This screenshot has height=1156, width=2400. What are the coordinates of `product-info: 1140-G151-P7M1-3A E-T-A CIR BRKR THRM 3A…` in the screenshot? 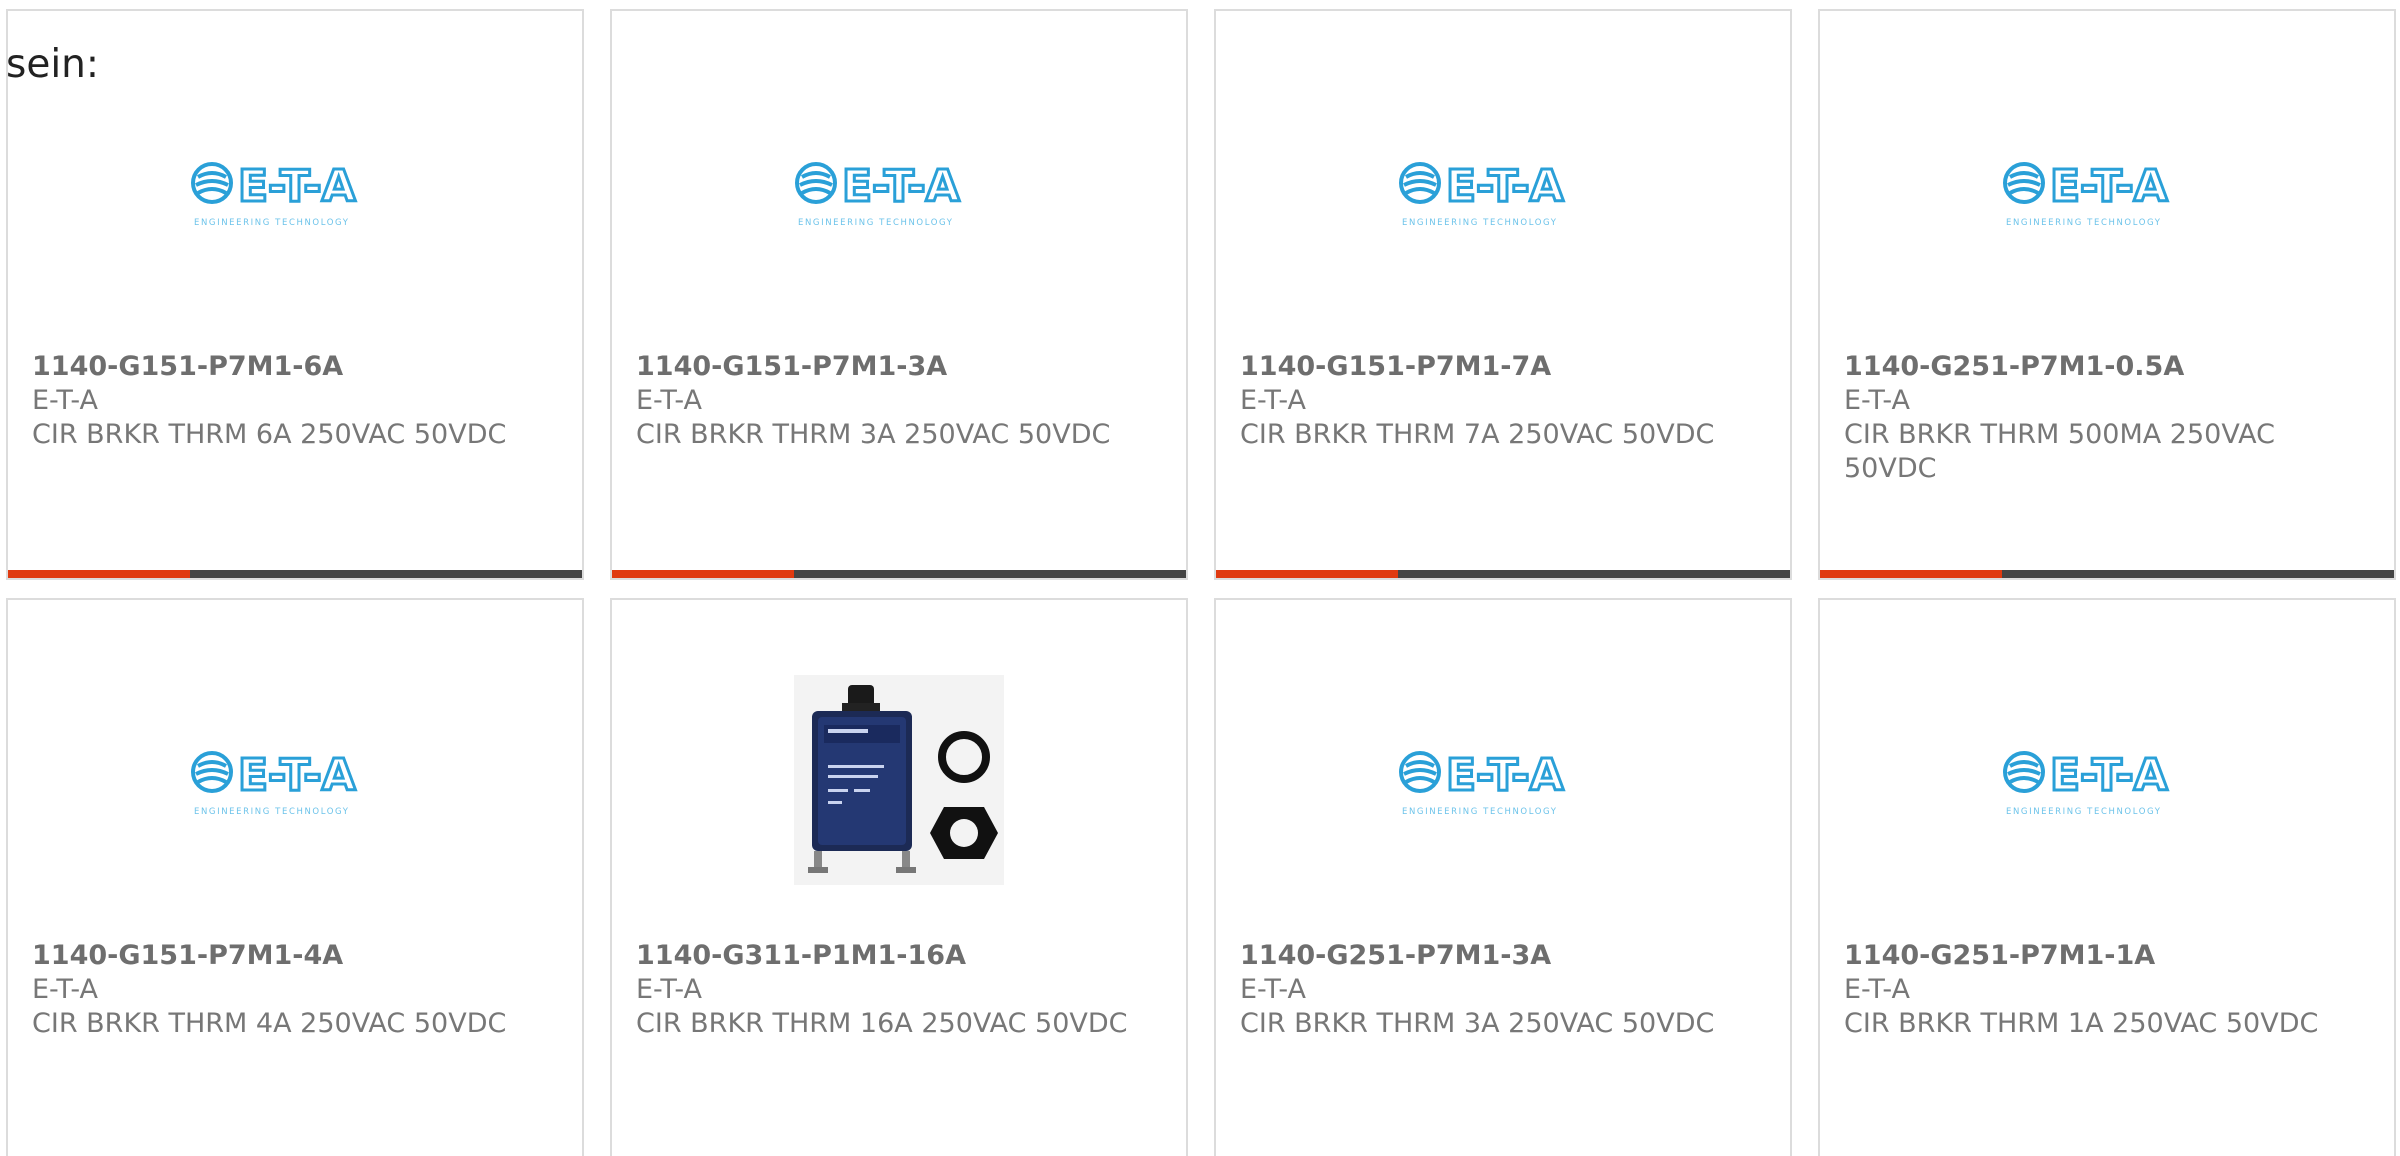 It's located at (901, 401).